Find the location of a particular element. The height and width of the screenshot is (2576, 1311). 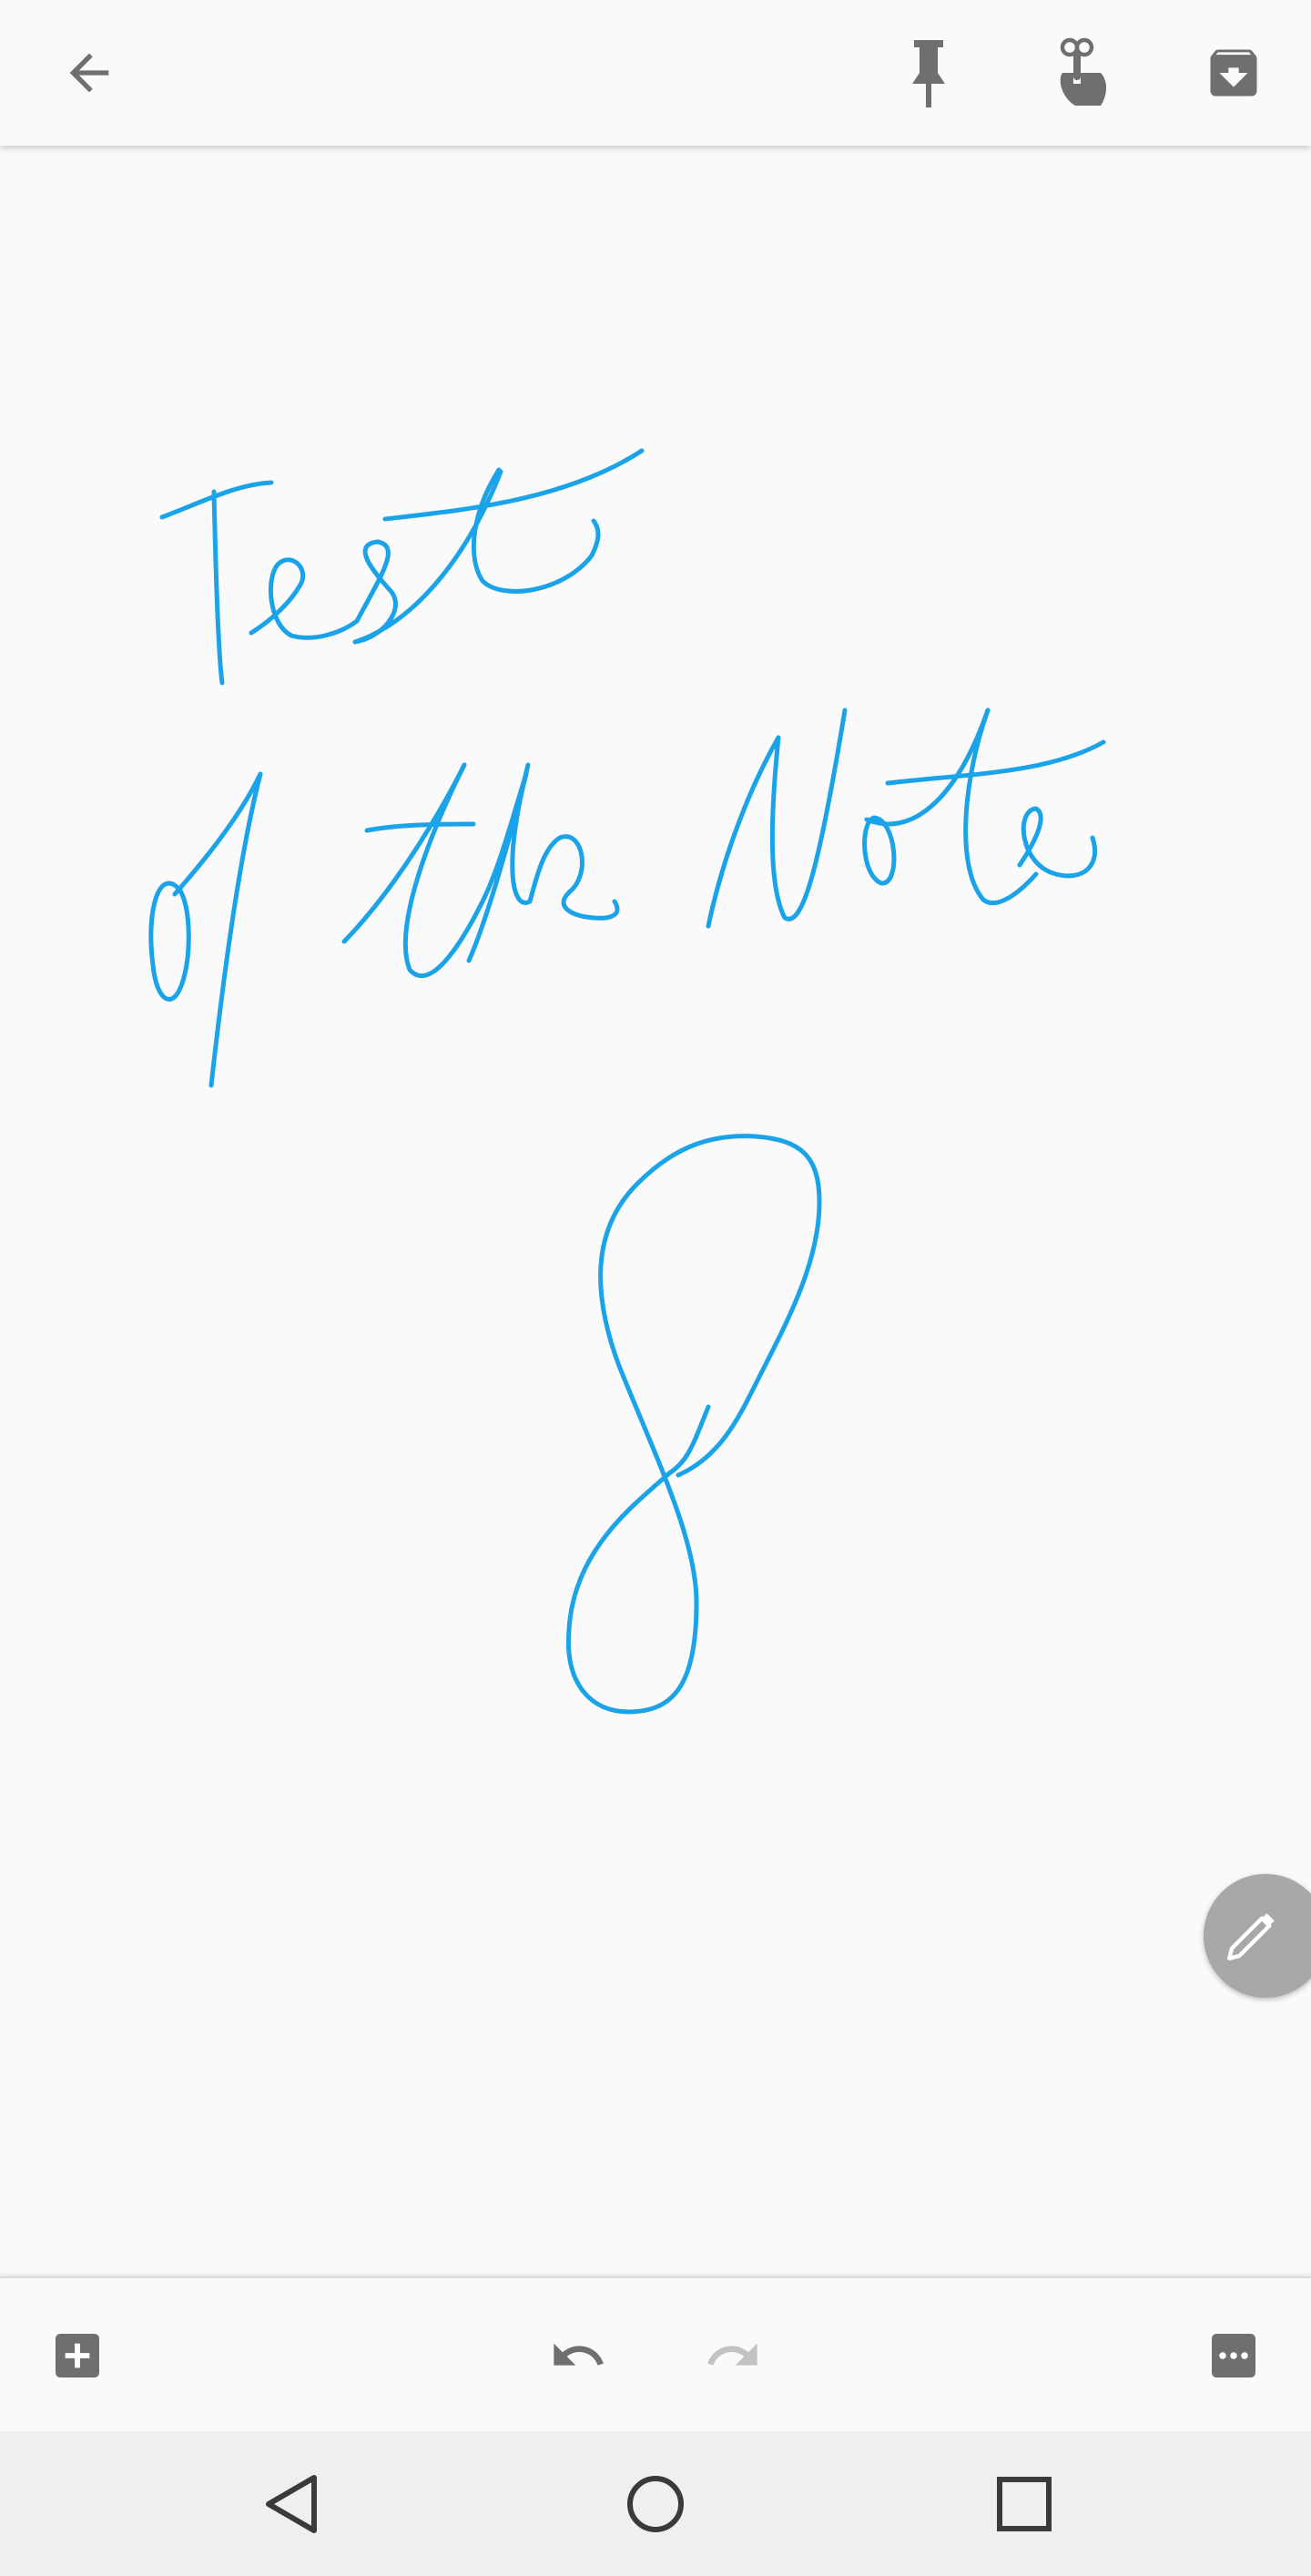

back-arrow-icon is located at coordinates (89, 73).